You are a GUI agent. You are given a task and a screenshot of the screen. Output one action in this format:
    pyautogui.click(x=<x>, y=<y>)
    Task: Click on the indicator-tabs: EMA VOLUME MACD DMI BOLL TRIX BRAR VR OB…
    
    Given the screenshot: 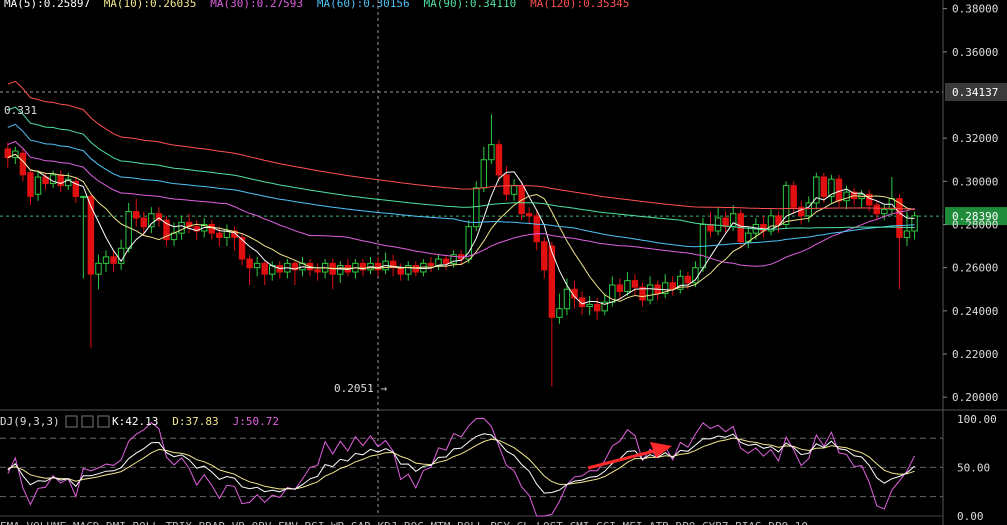 What is the action you would take?
    pyautogui.click(x=404, y=522)
    